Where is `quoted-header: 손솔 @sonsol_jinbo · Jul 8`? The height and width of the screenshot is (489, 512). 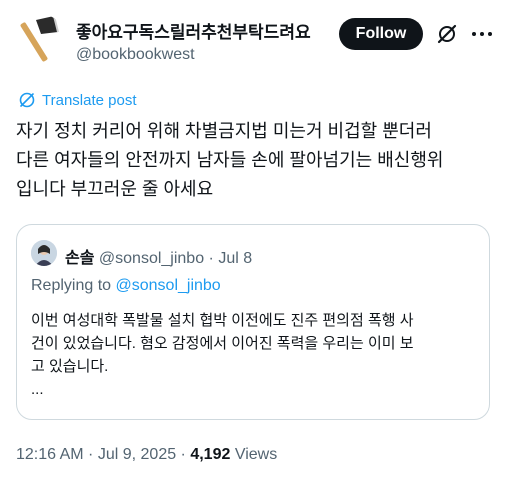
quoted-header: 손솔 @sonsol_jinbo · Jul 8 is located at coordinates (158, 256).